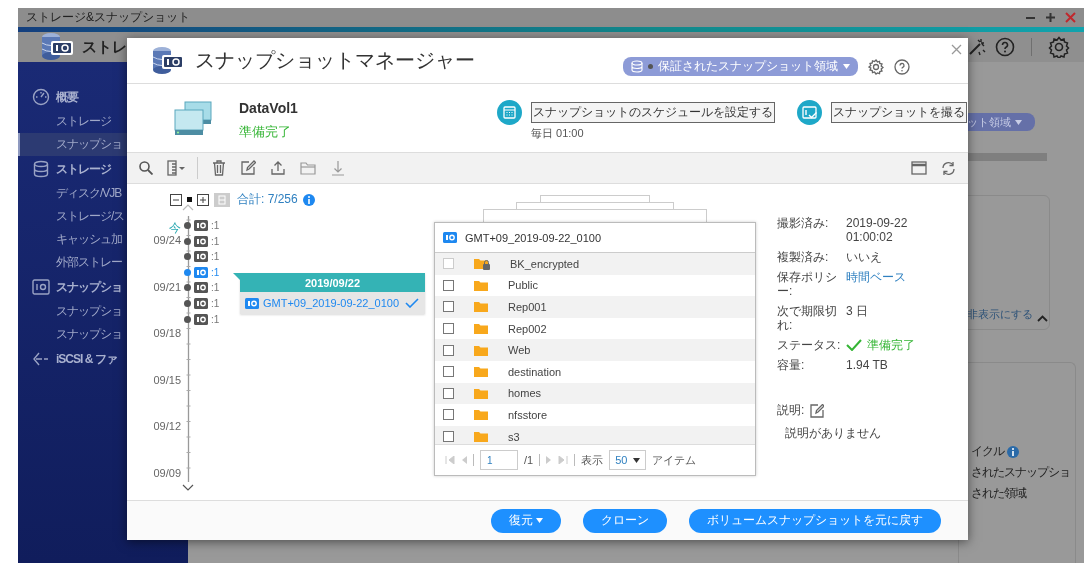 The height and width of the screenshot is (563, 1084). I want to click on field-label: 保存ポリシー:, so click(807, 284).